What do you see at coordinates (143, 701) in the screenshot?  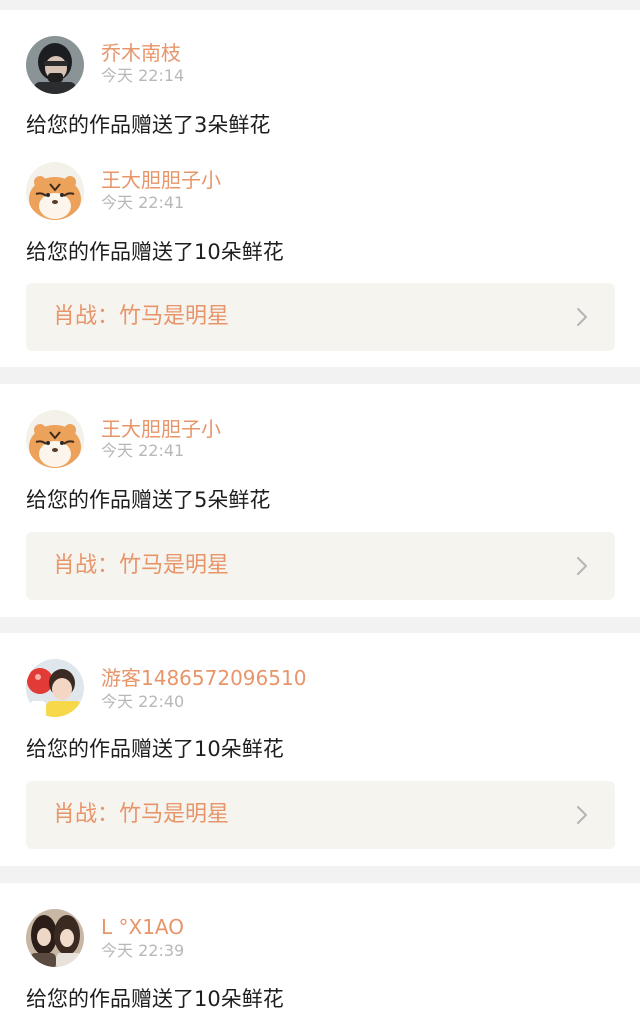 I see `timestamp: 今天 22:40` at bounding box center [143, 701].